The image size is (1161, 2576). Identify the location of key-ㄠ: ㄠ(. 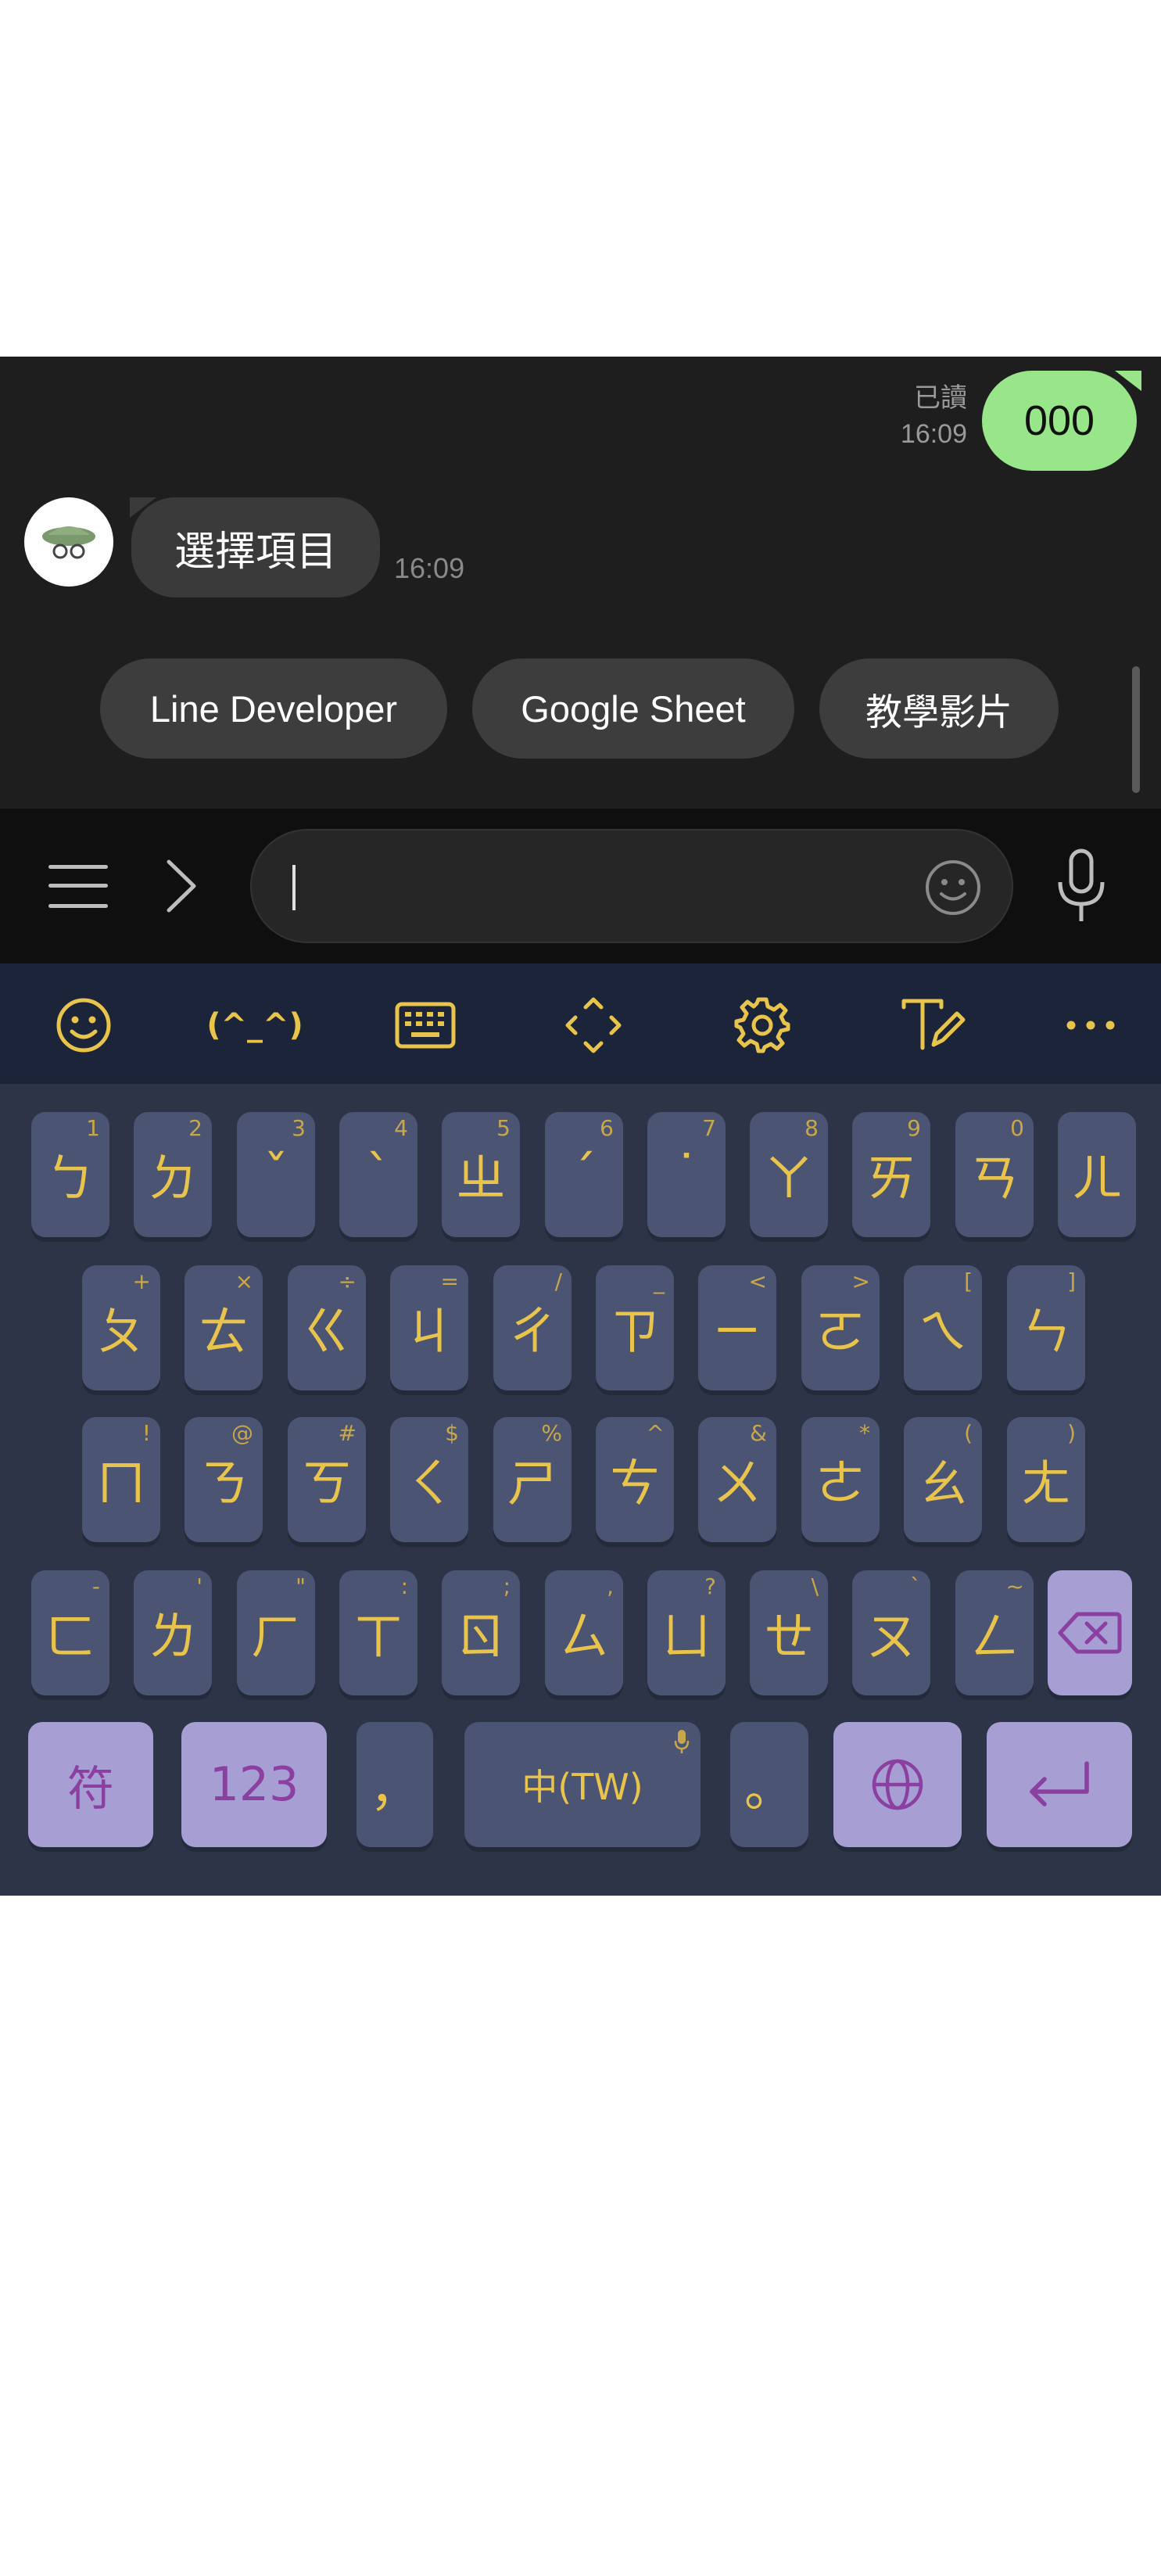
(943, 1479).